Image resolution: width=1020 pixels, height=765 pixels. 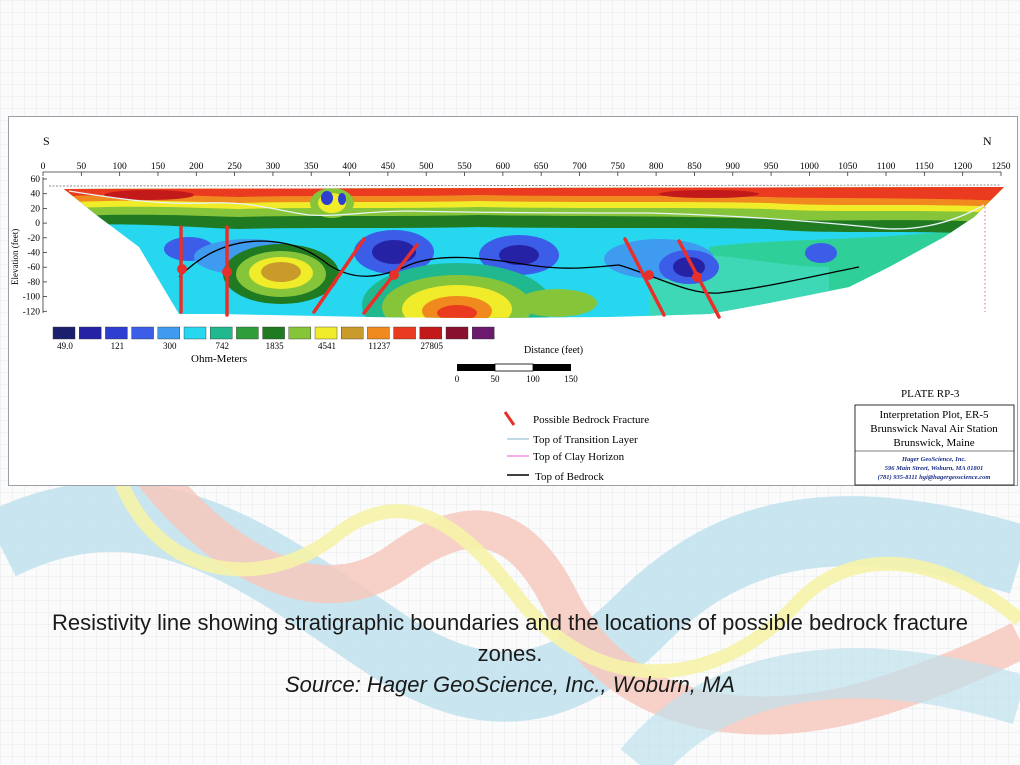 What do you see at coordinates (65, 346) in the screenshot?
I see `color-scale-label: 49.0` at bounding box center [65, 346].